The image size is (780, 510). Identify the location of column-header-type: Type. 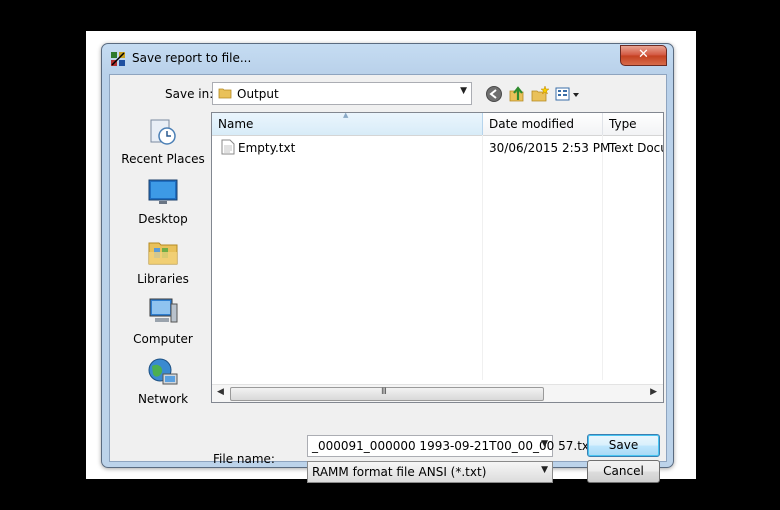
(633, 124).